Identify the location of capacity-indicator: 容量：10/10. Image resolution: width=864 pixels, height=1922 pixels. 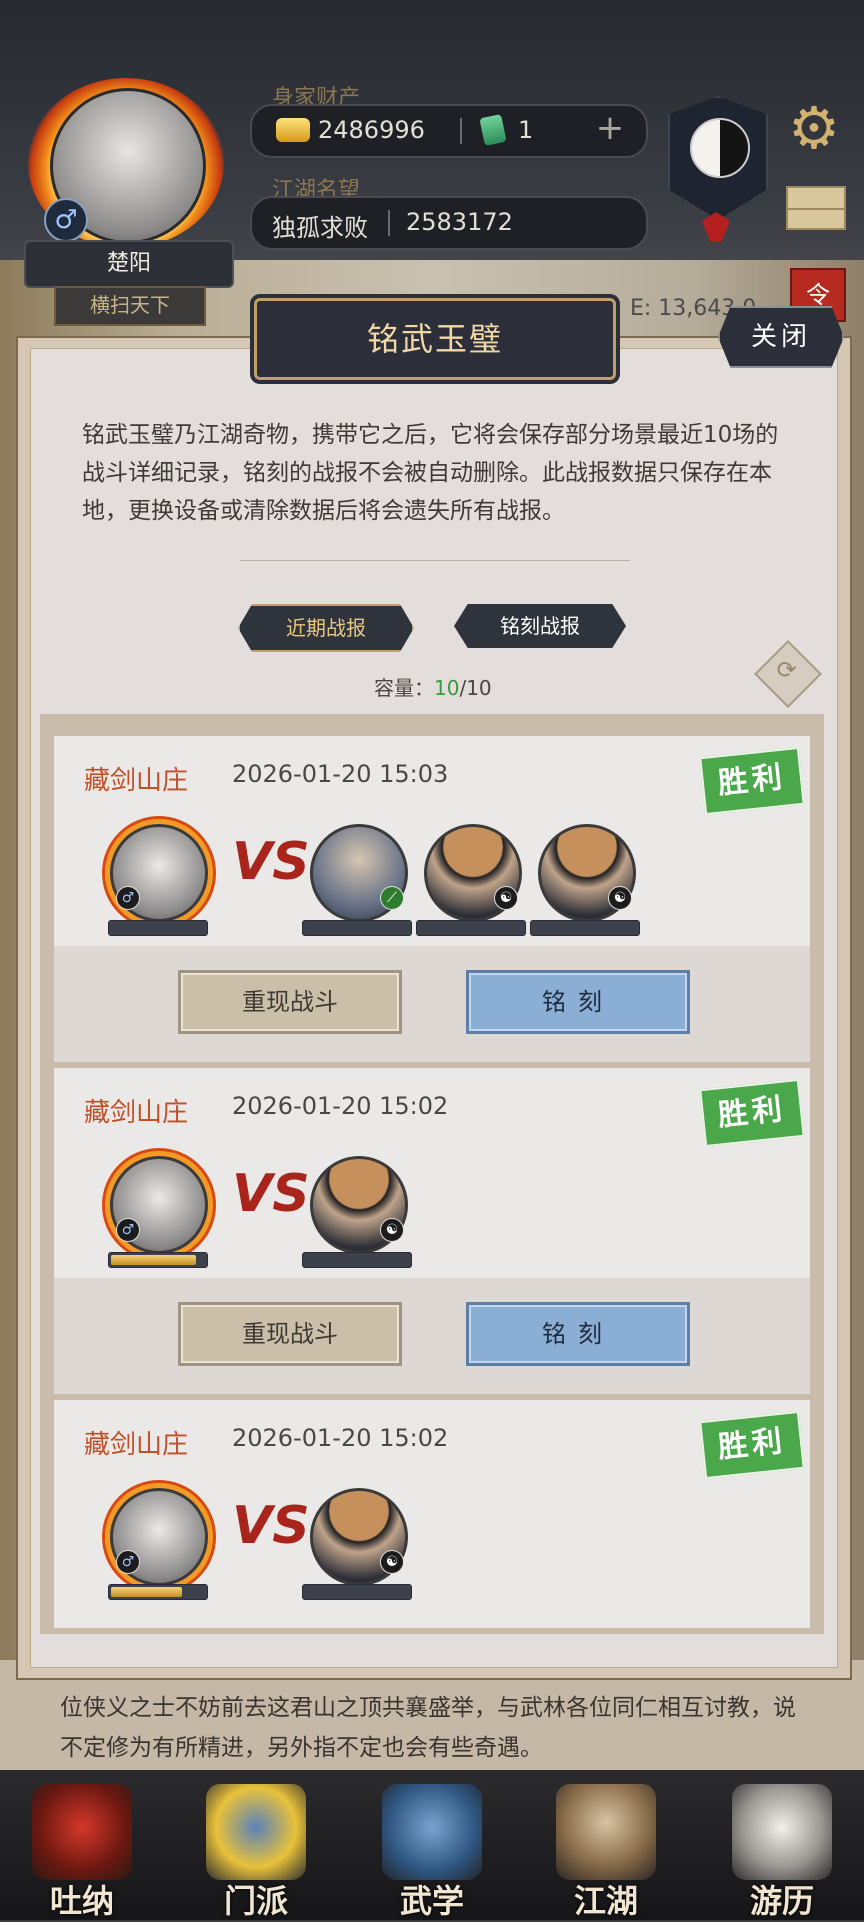
(433, 686).